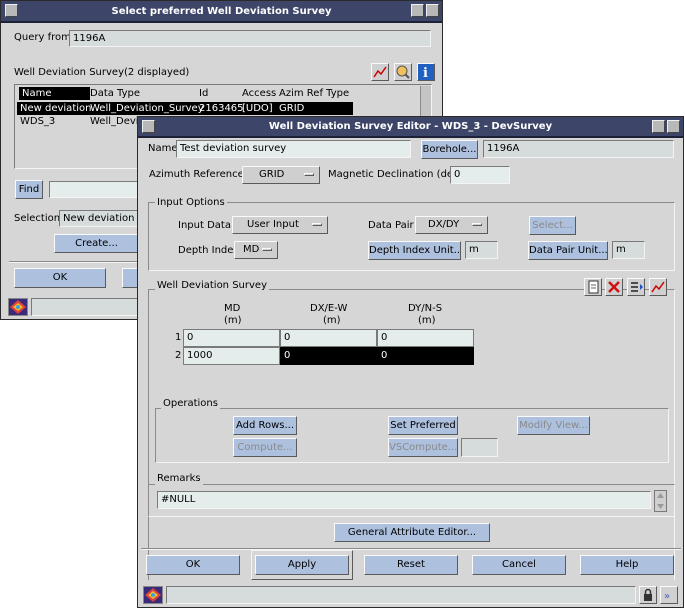 The height and width of the screenshot is (609, 685). What do you see at coordinates (403, 72) in the screenshot?
I see `search-record-icon` at bounding box center [403, 72].